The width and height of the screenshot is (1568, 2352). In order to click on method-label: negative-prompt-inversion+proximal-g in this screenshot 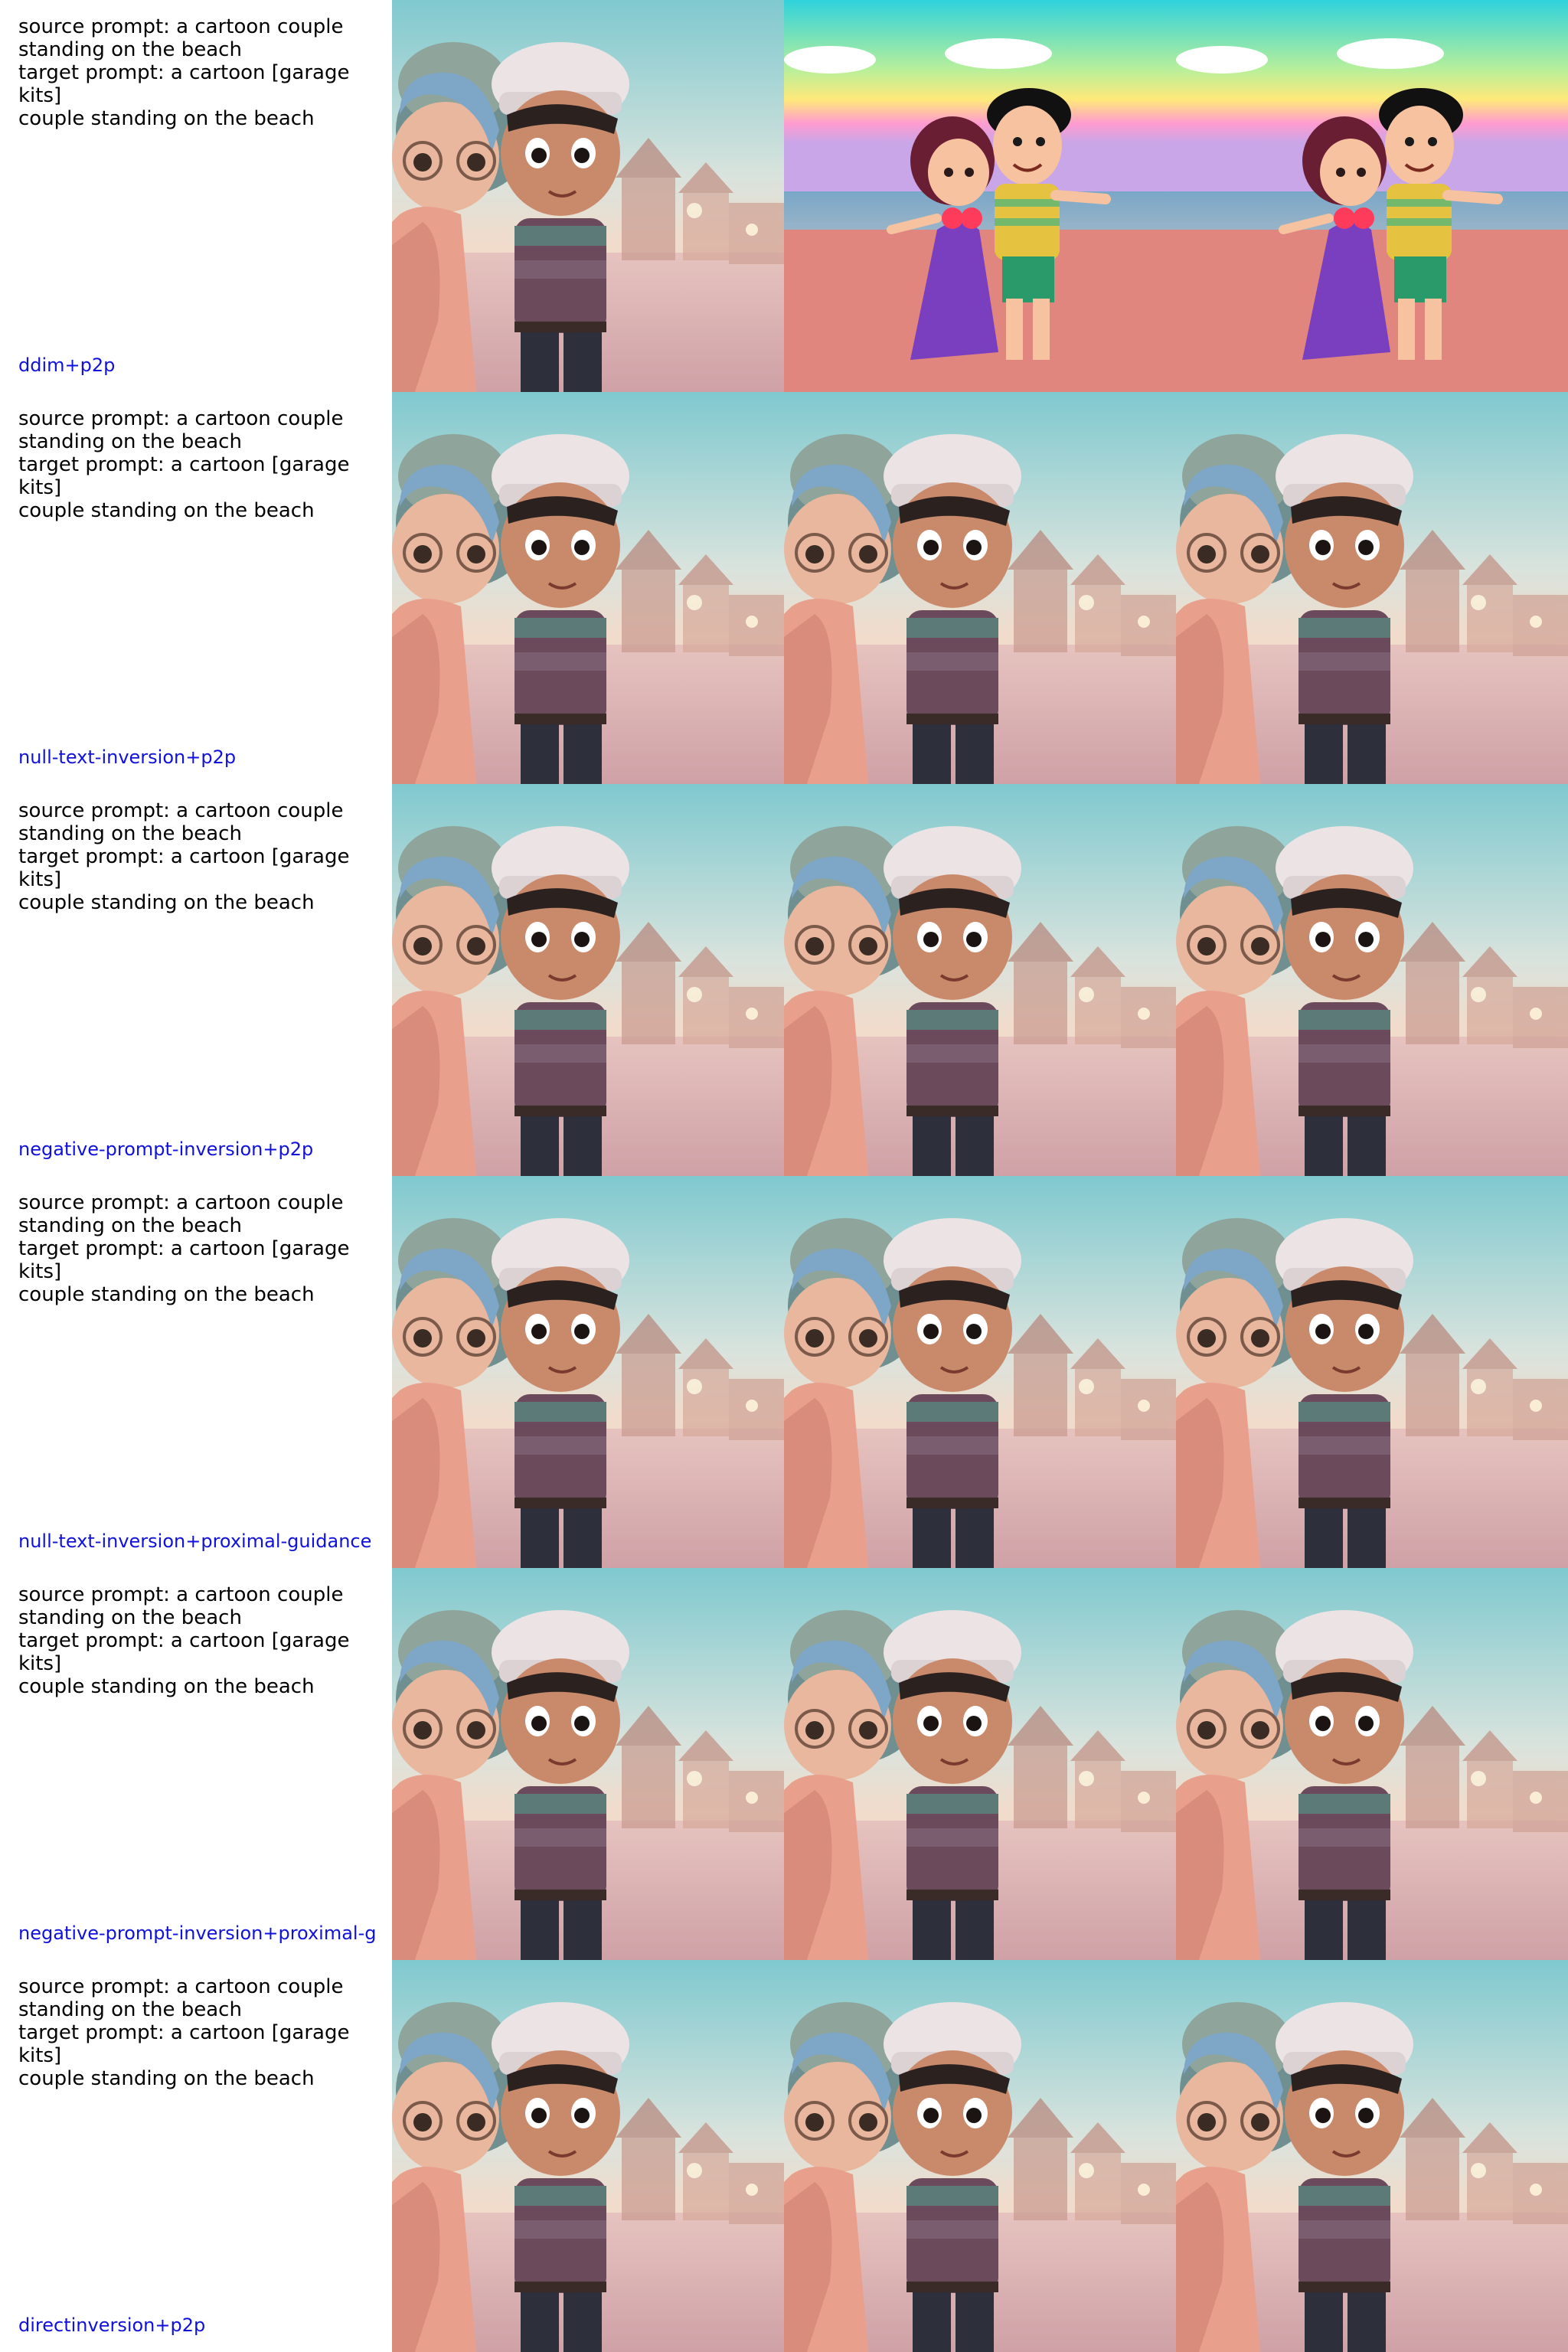, I will do `click(197, 1933)`.